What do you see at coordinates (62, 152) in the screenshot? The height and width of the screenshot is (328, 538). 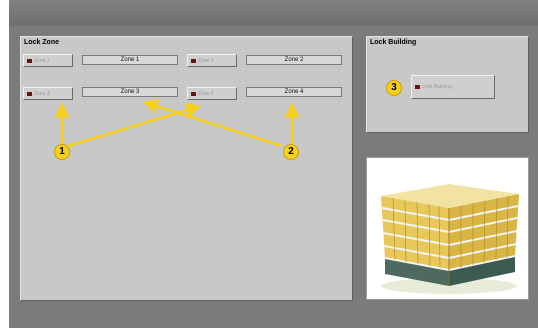 I see `callout-badge-1: 1` at bounding box center [62, 152].